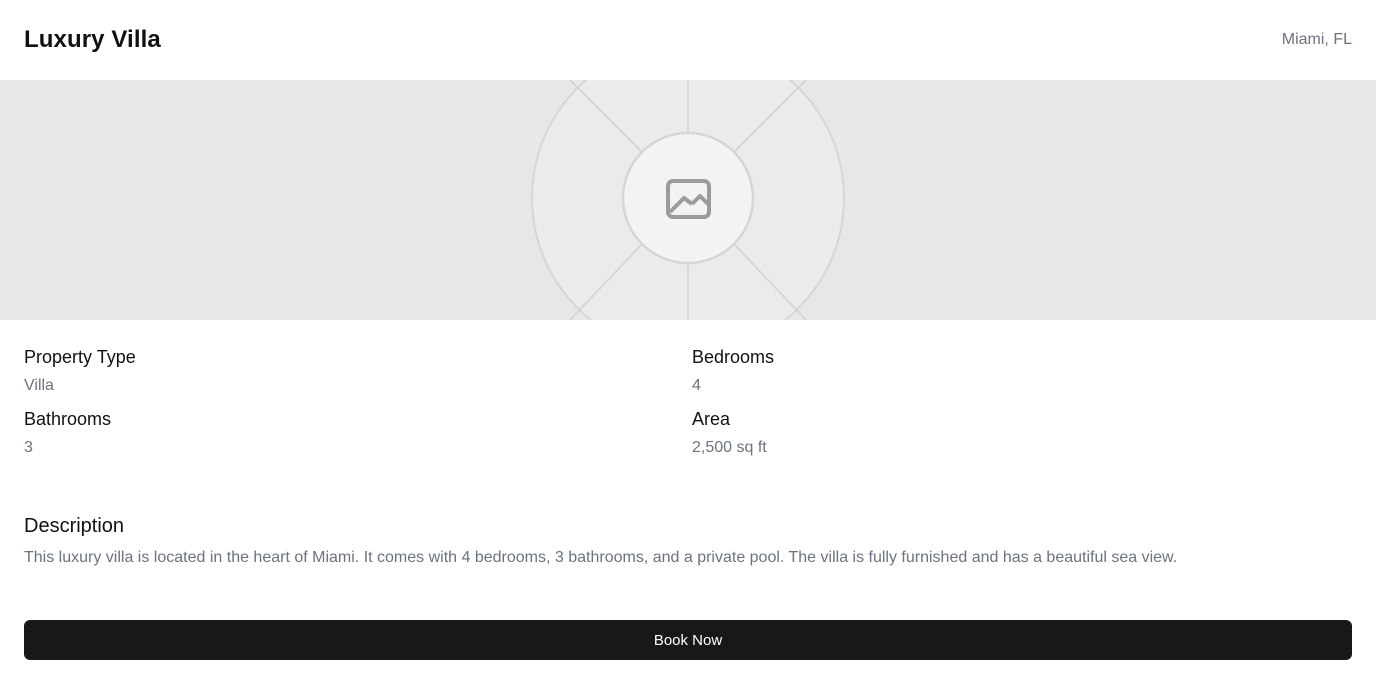 The image size is (1376, 684). What do you see at coordinates (92, 39) in the screenshot?
I see `property-title: Luxury Villa` at bounding box center [92, 39].